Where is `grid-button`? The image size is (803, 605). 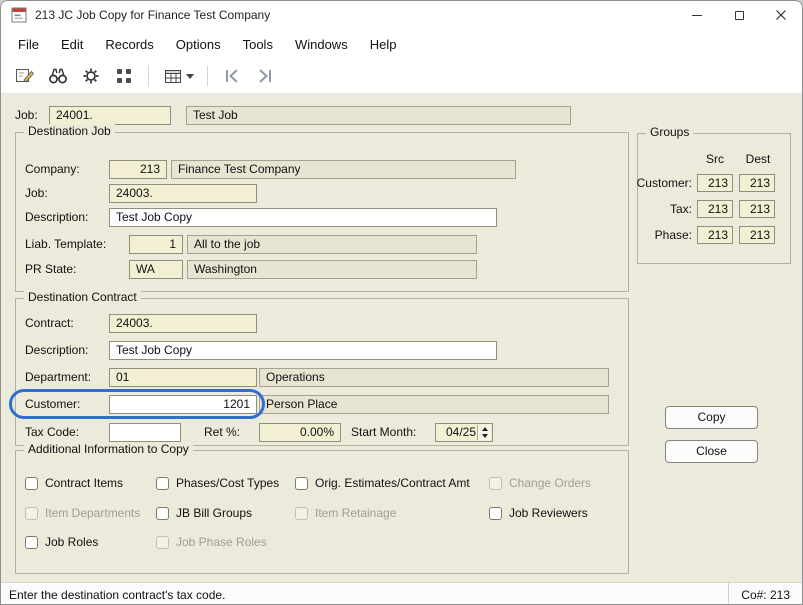 grid-button is located at coordinates (124, 76).